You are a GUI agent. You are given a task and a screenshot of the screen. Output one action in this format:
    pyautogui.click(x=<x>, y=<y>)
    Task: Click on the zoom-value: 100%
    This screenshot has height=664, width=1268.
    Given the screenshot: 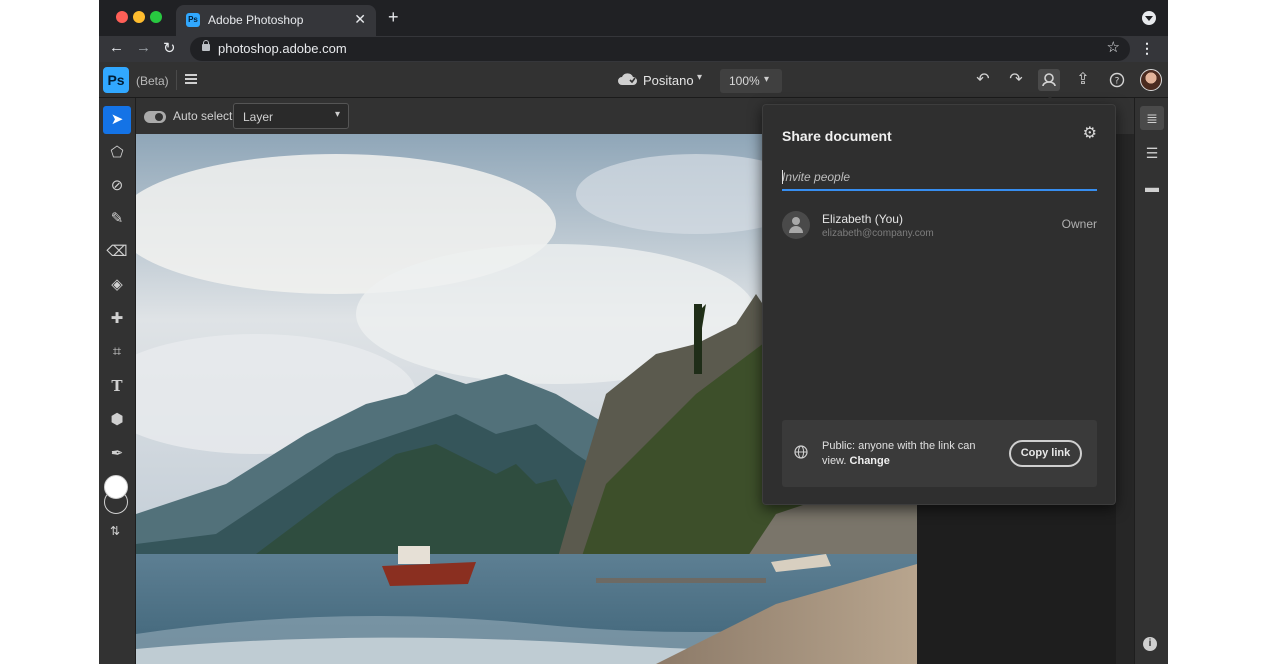 What is the action you would take?
    pyautogui.click(x=744, y=81)
    